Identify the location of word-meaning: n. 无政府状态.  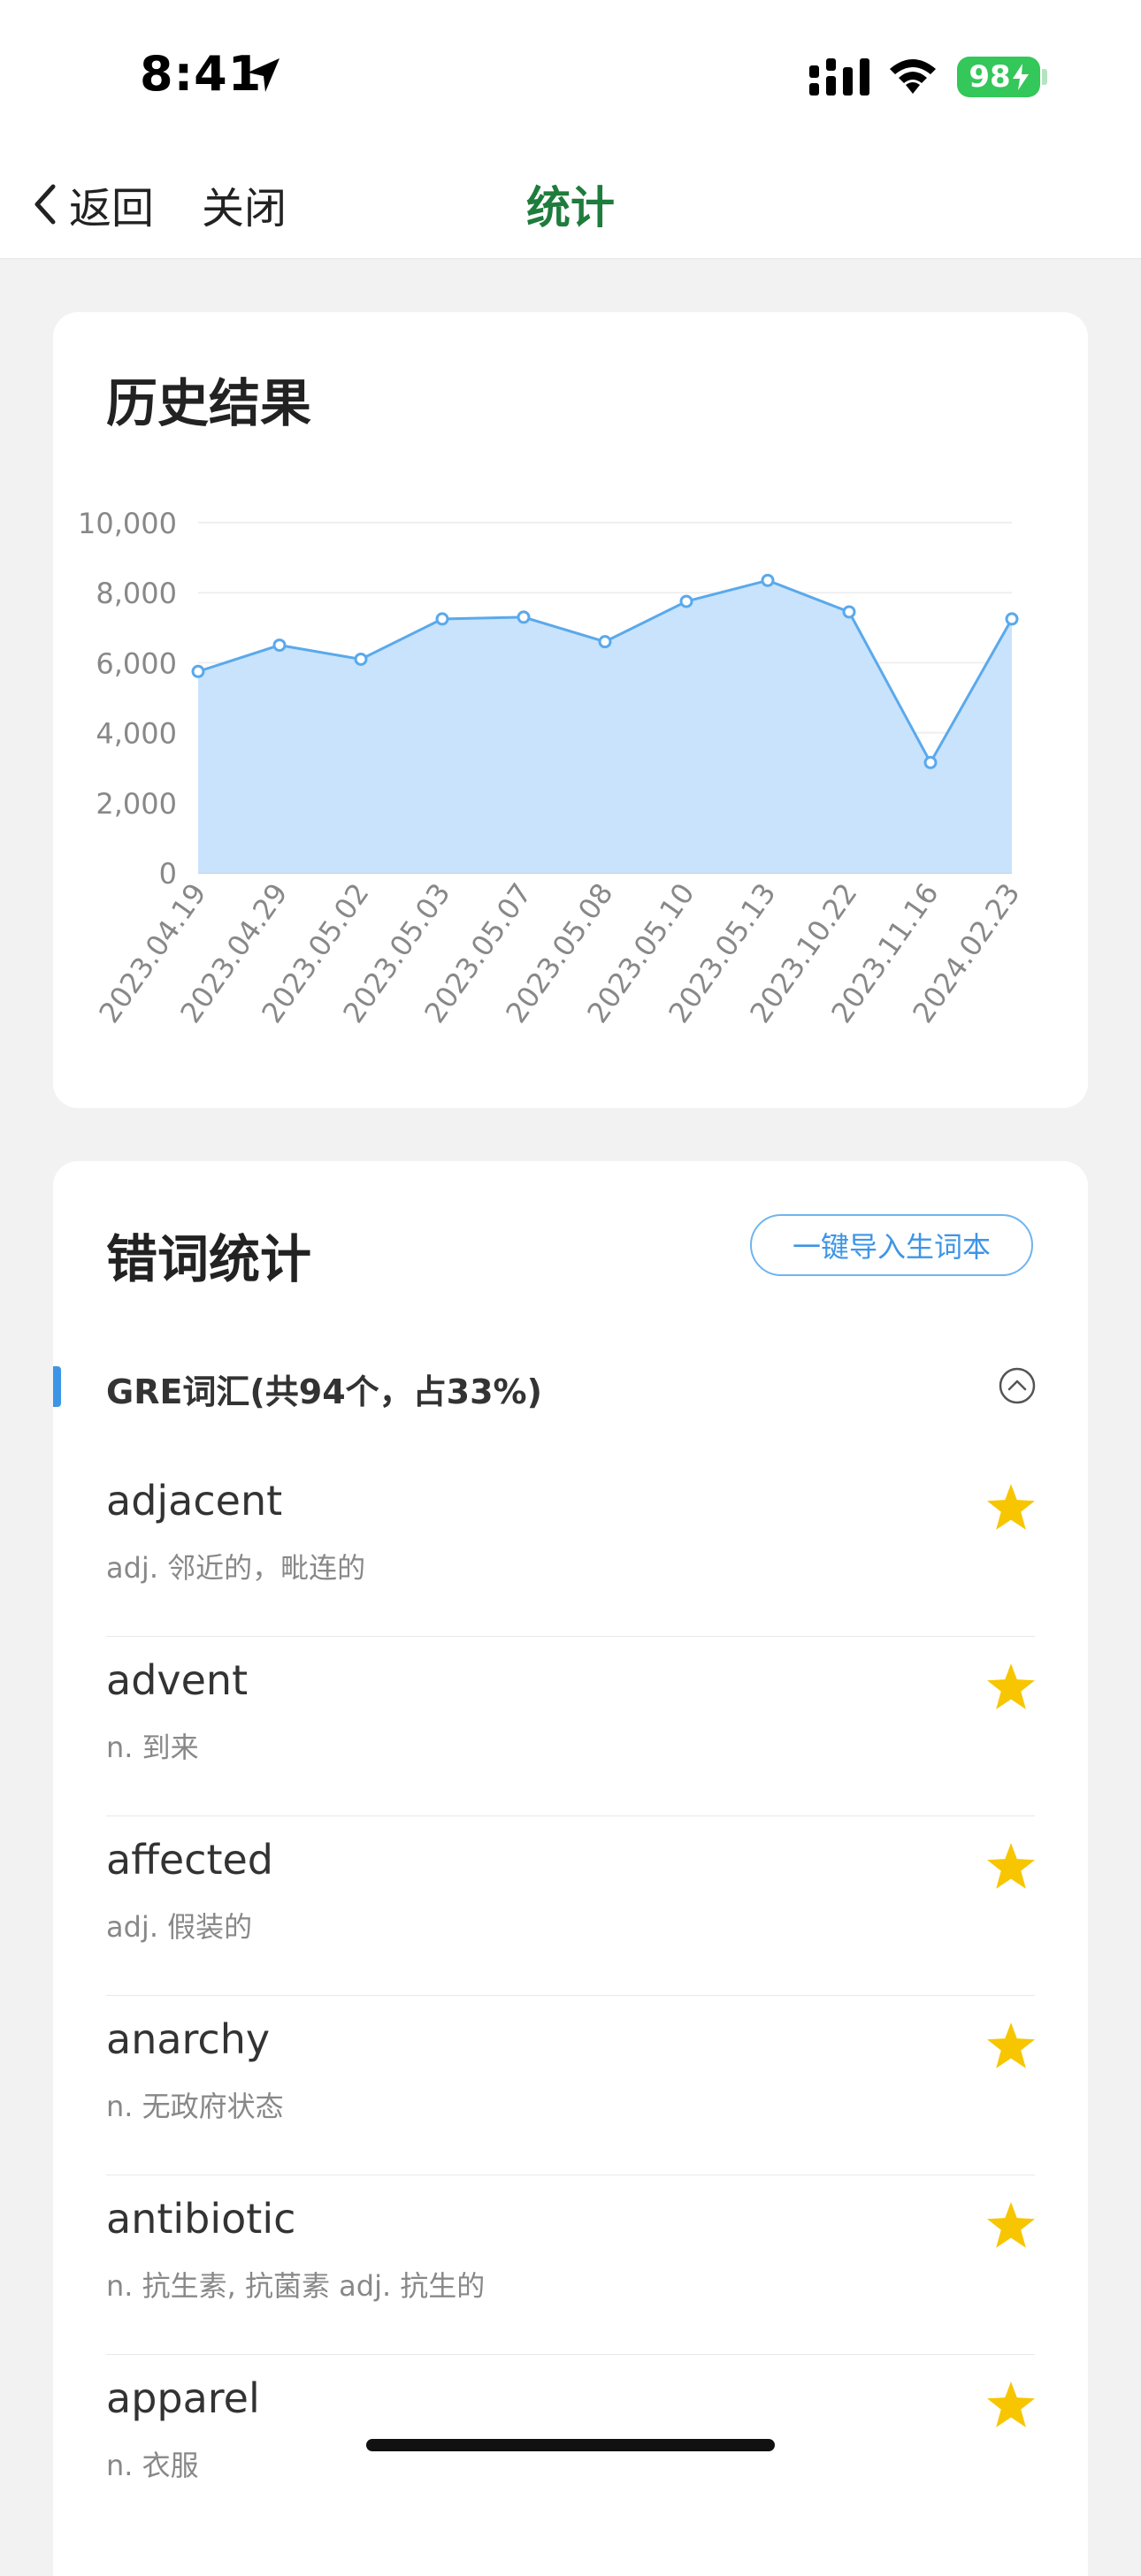
(195, 2106).